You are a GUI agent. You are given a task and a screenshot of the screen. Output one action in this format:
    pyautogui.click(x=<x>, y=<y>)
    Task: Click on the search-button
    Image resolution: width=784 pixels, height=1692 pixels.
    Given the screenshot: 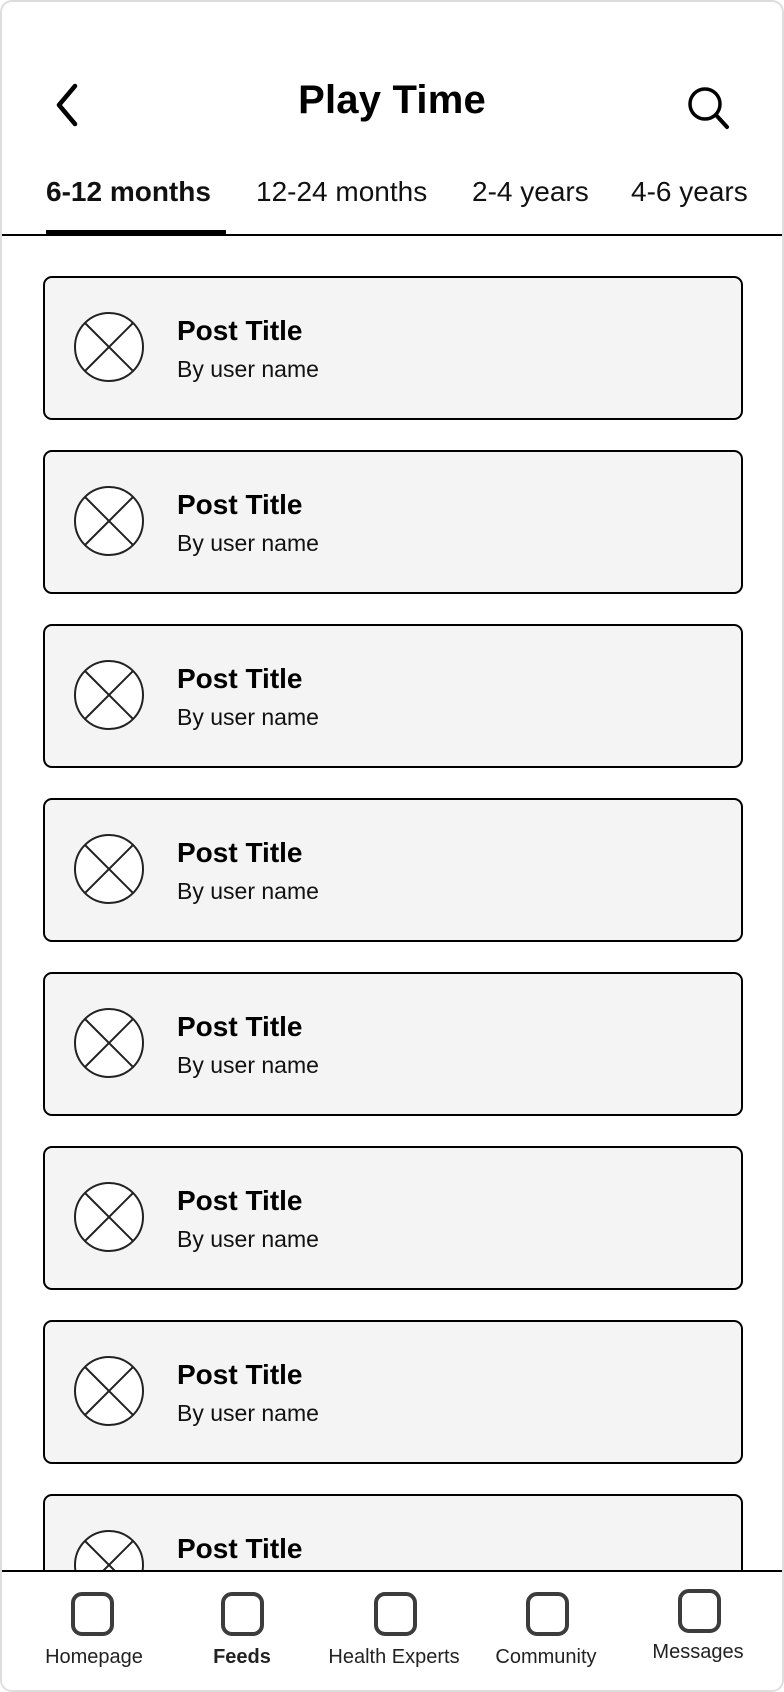 What is the action you would take?
    pyautogui.click(x=709, y=108)
    